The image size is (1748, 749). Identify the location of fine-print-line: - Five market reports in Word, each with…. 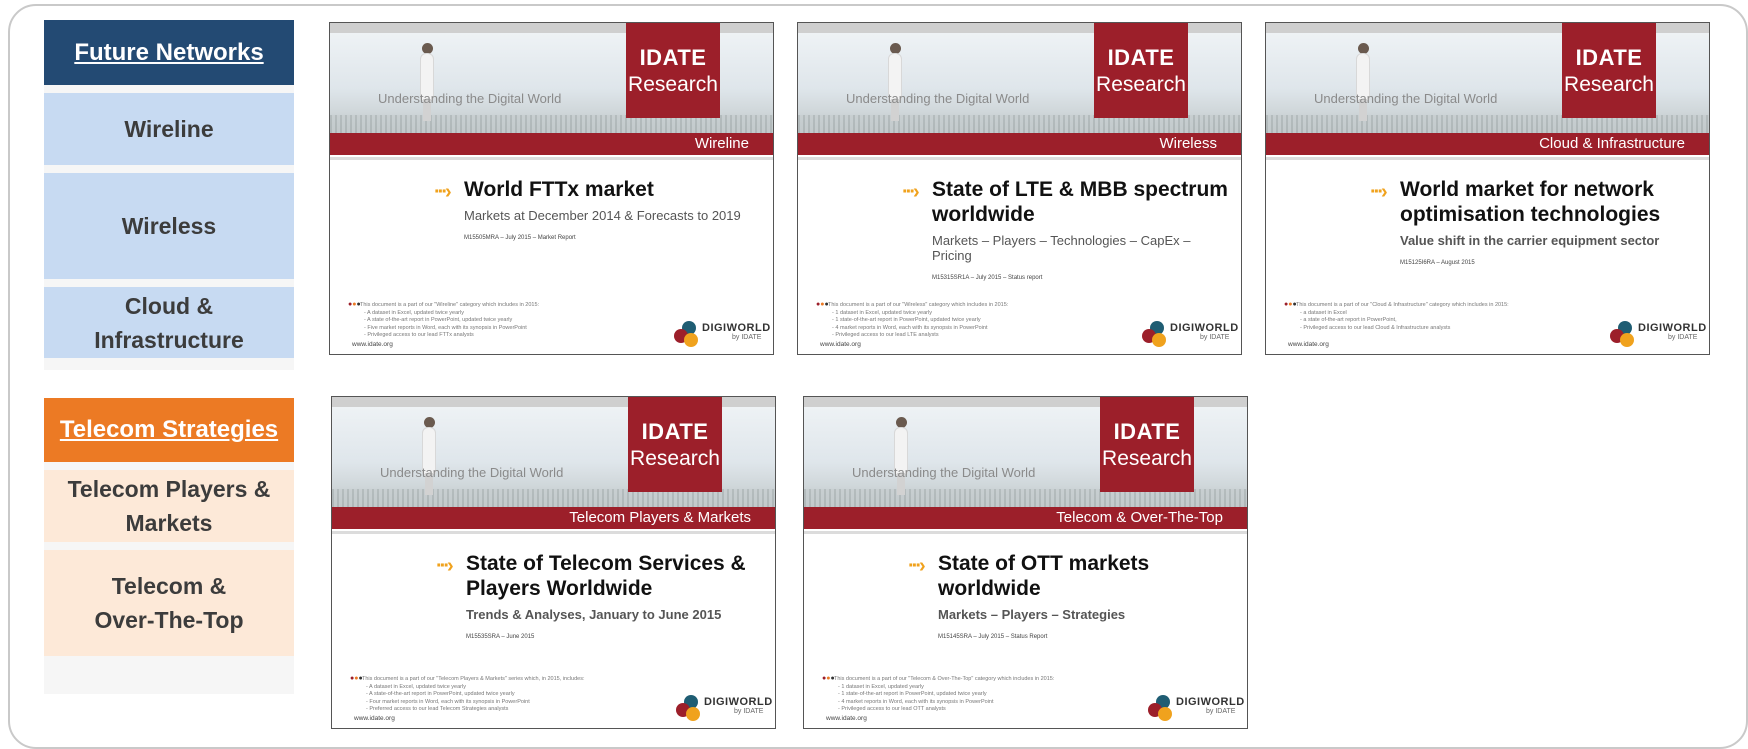
(445, 327).